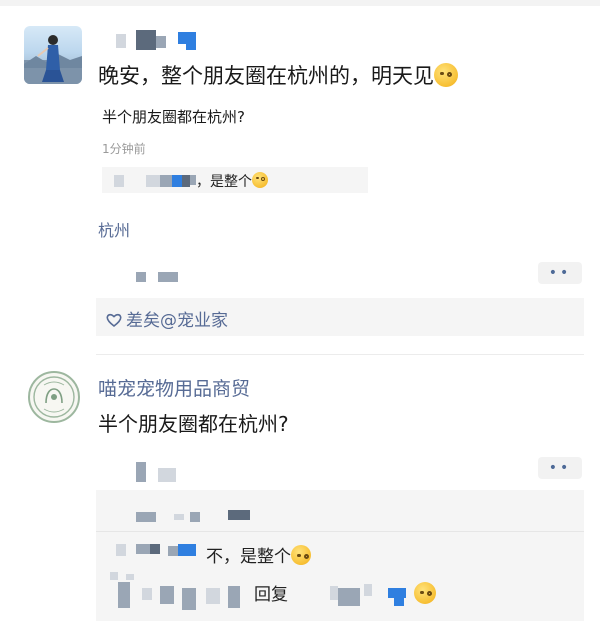 Image resolution: width=600 pixels, height=621 pixels. What do you see at coordinates (385, 594) in the screenshot?
I see `reply-target-redacted` at bounding box center [385, 594].